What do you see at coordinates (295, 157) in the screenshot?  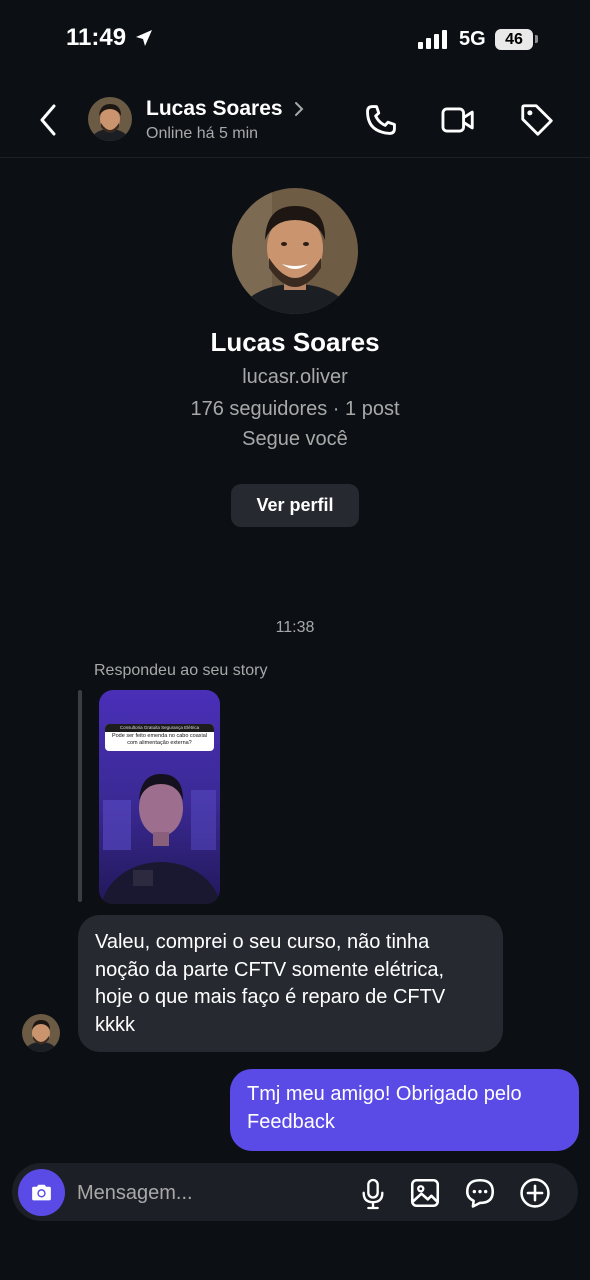 I see `header-divider` at bounding box center [295, 157].